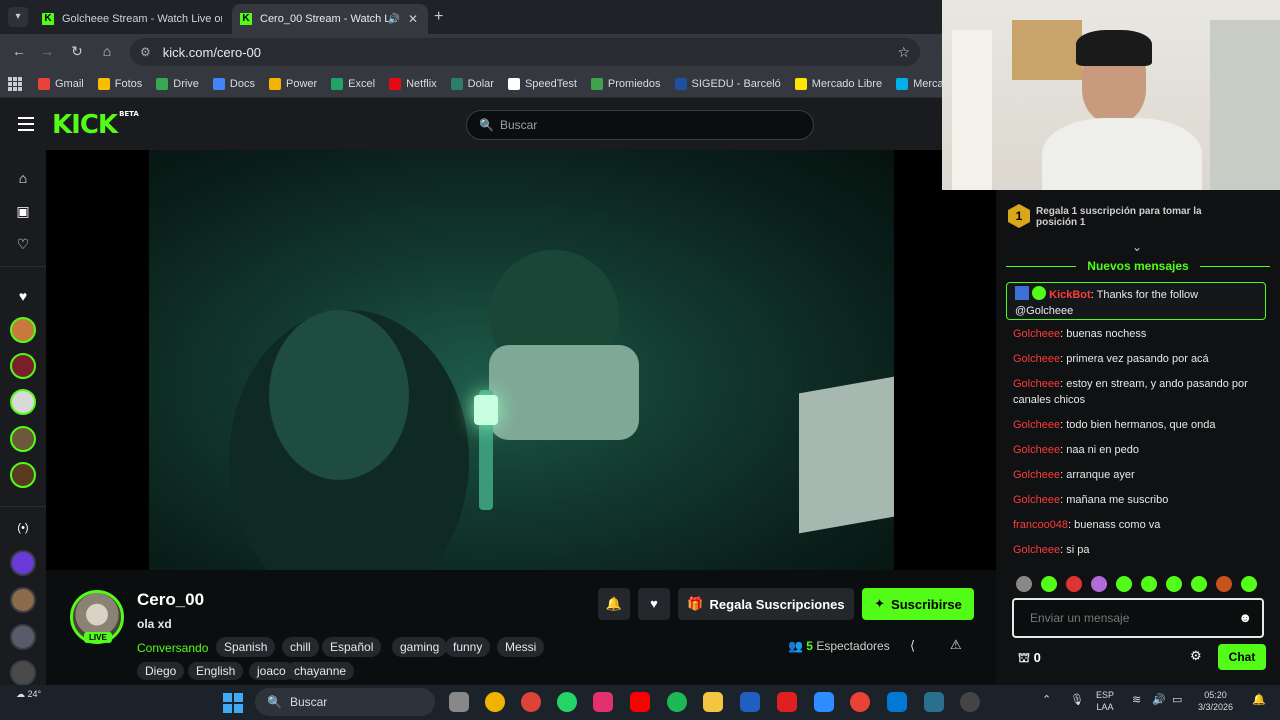 Image resolution: width=1280 pixels, height=720 pixels. What do you see at coordinates (161, 671) in the screenshot?
I see `stream-tag: Diego` at bounding box center [161, 671].